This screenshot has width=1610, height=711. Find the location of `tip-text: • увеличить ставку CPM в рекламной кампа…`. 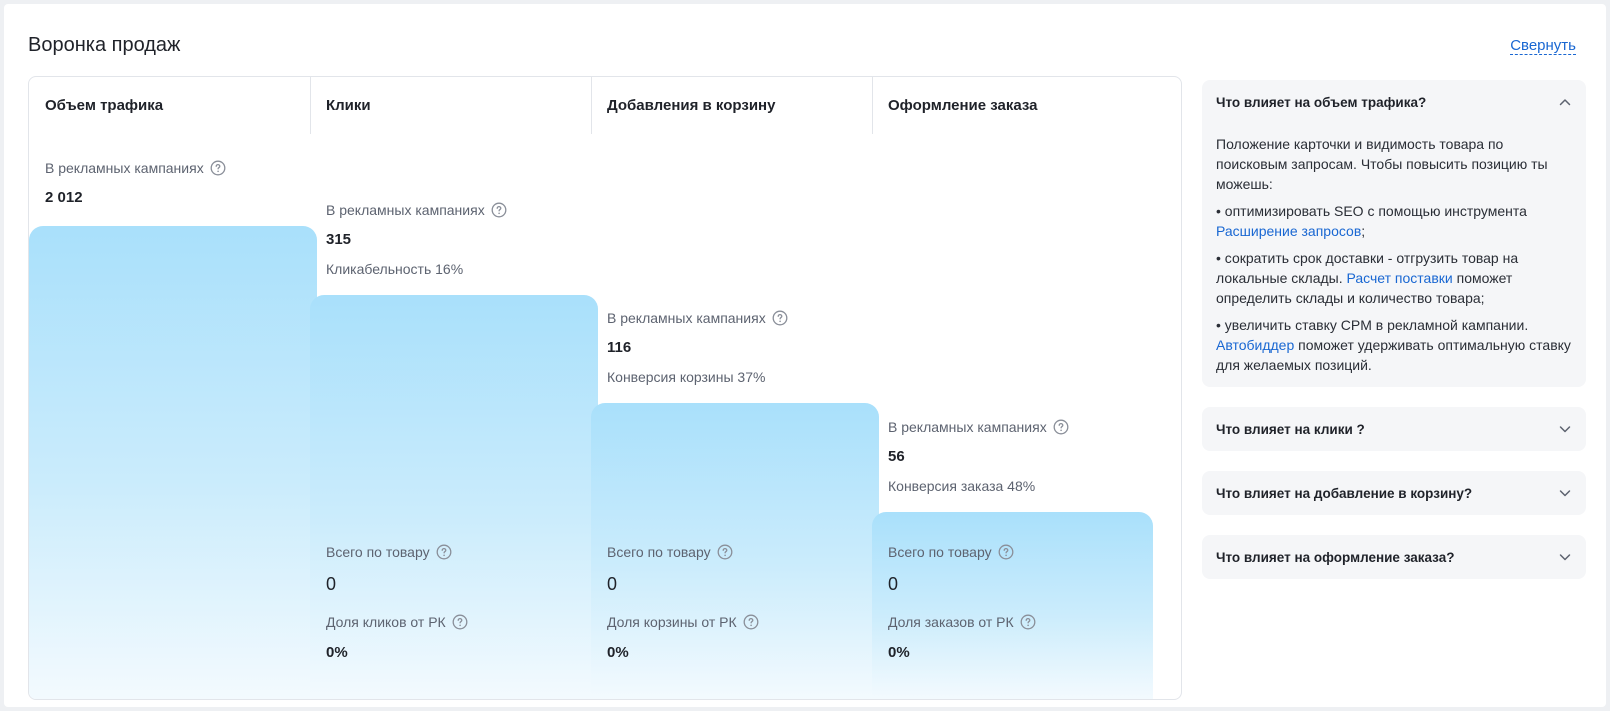

tip-text: • увеличить ставку CPM в рекламной кампа… is located at coordinates (1372, 325).